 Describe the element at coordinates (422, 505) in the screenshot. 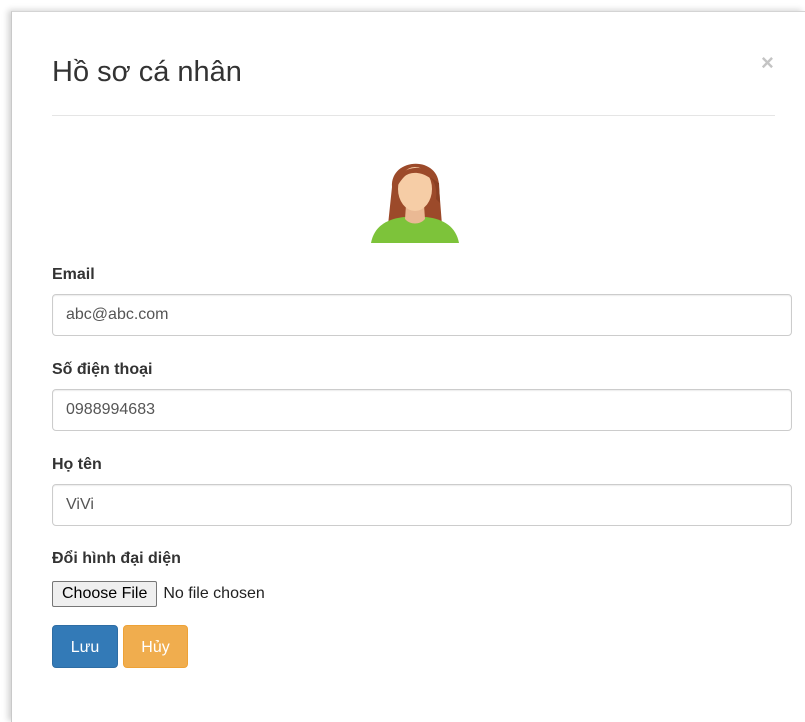

I see `fullname-field` at that location.